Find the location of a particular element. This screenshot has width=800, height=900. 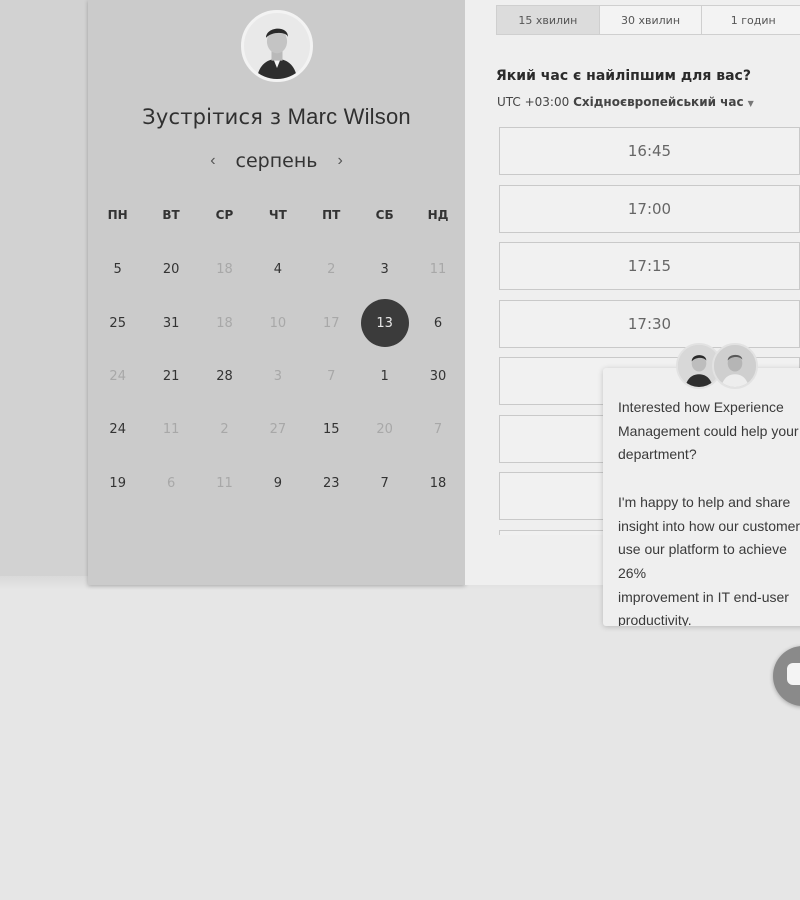

calendar-day-available: 4 is located at coordinates (277, 269).